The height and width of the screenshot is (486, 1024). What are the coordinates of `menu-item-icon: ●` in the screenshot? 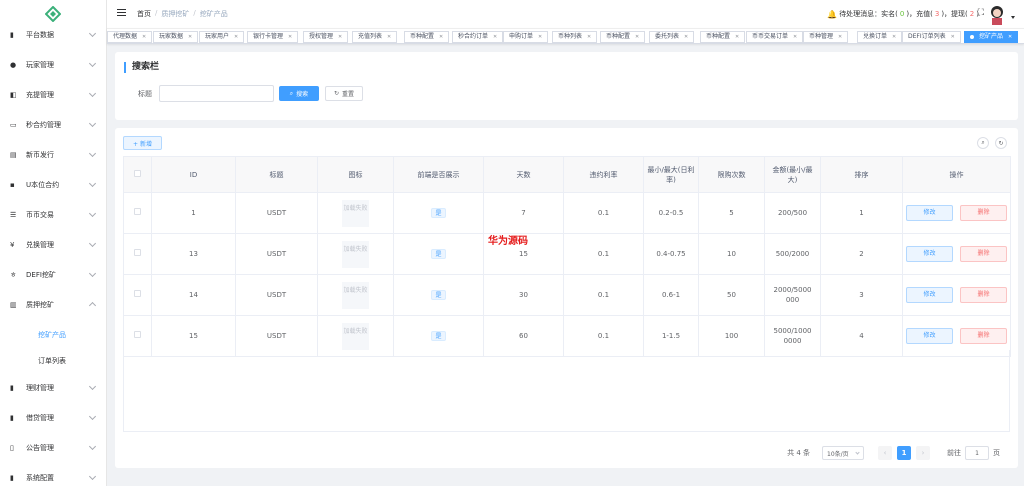 It's located at (13, 65).